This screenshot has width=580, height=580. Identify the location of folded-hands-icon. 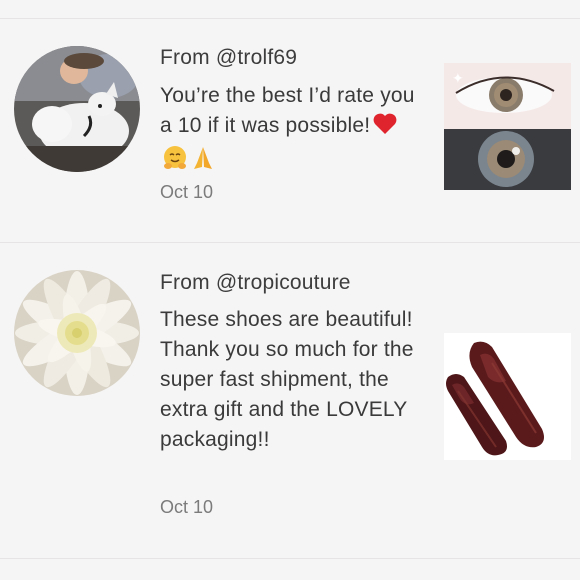
(203, 162).